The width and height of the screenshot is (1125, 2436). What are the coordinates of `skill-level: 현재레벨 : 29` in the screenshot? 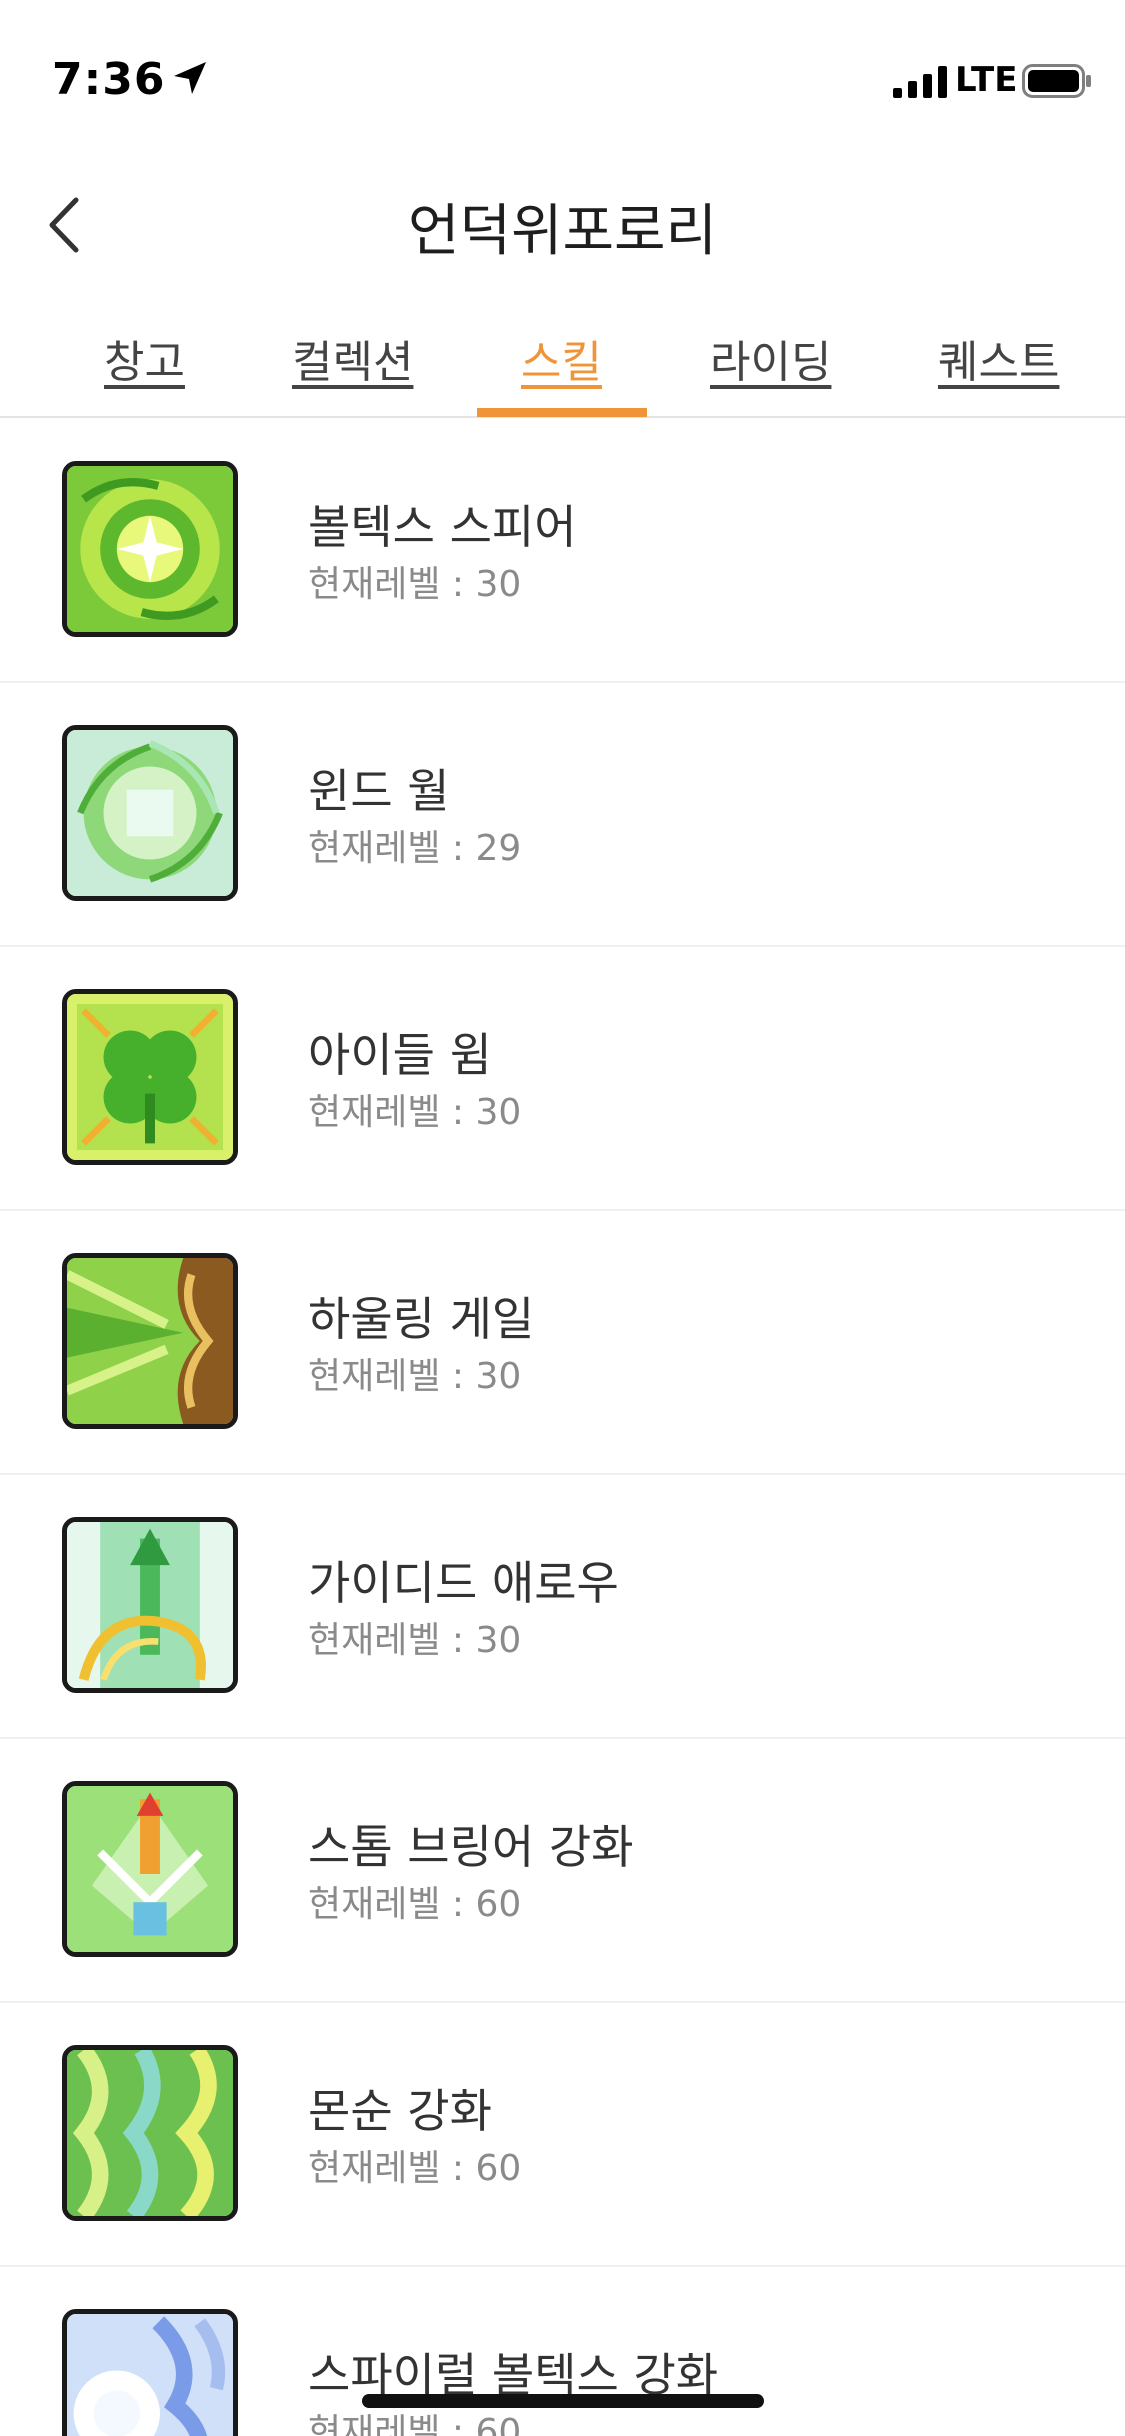 It's located at (415, 848).